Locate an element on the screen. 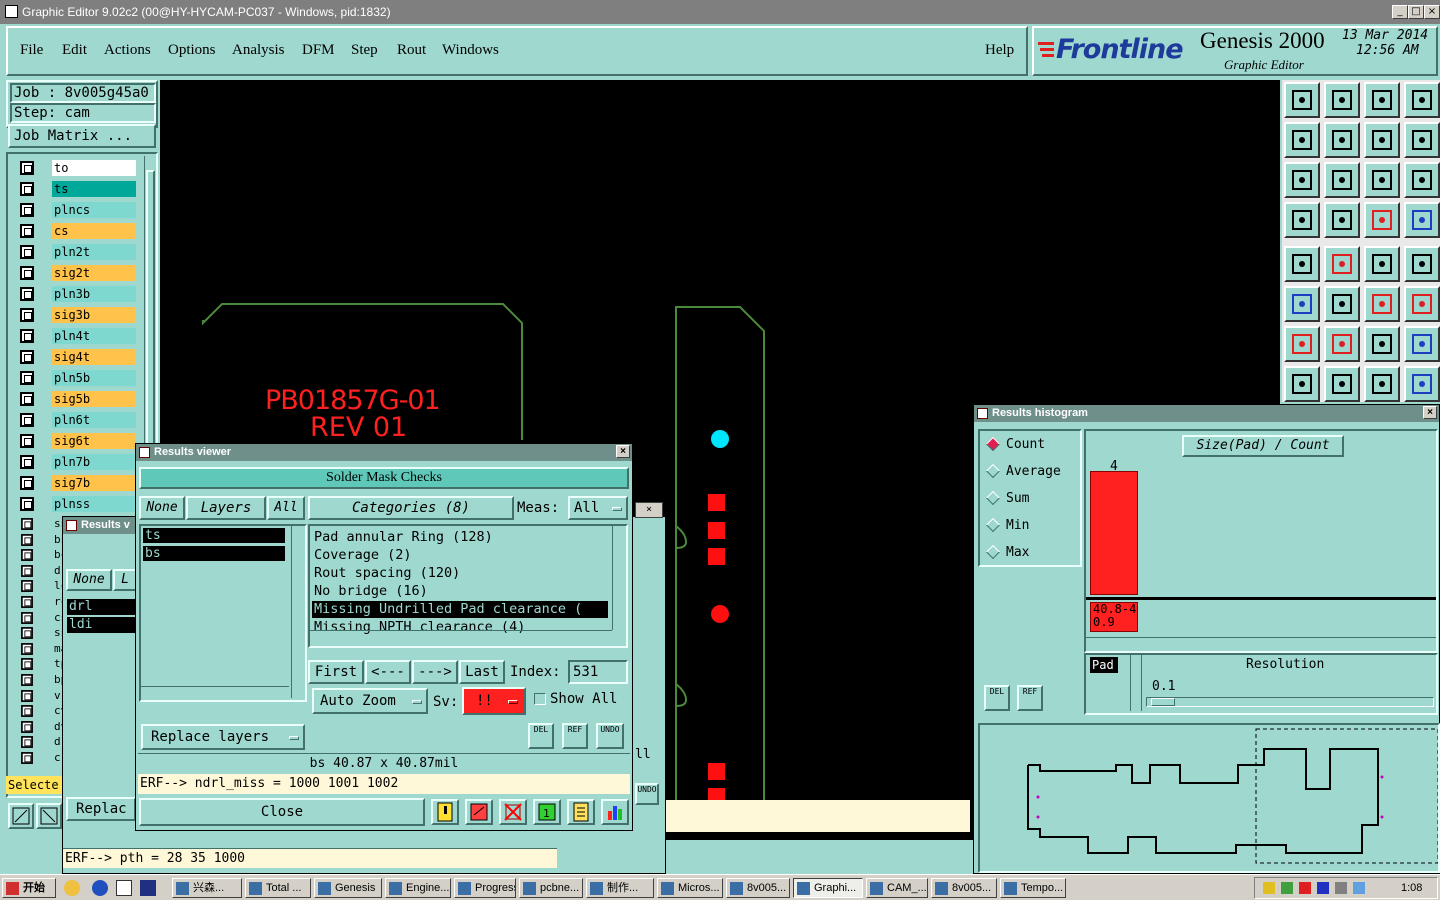  layer-row: to is located at coordinates (78, 168).